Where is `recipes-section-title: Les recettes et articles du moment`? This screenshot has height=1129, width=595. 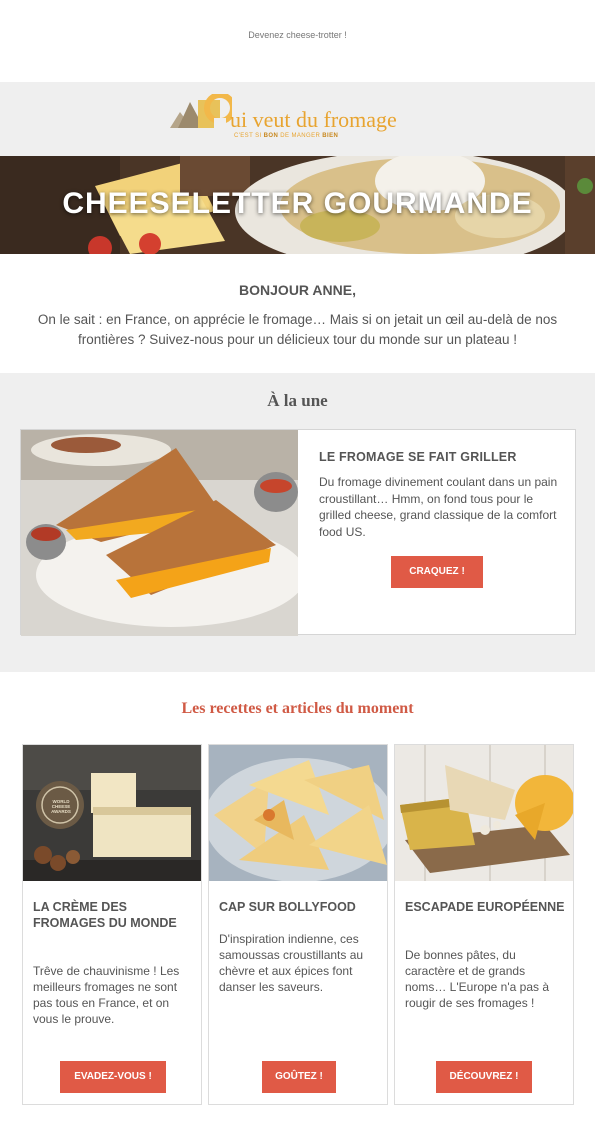 recipes-section-title: Les recettes et articles du moment is located at coordinates (297, 708).